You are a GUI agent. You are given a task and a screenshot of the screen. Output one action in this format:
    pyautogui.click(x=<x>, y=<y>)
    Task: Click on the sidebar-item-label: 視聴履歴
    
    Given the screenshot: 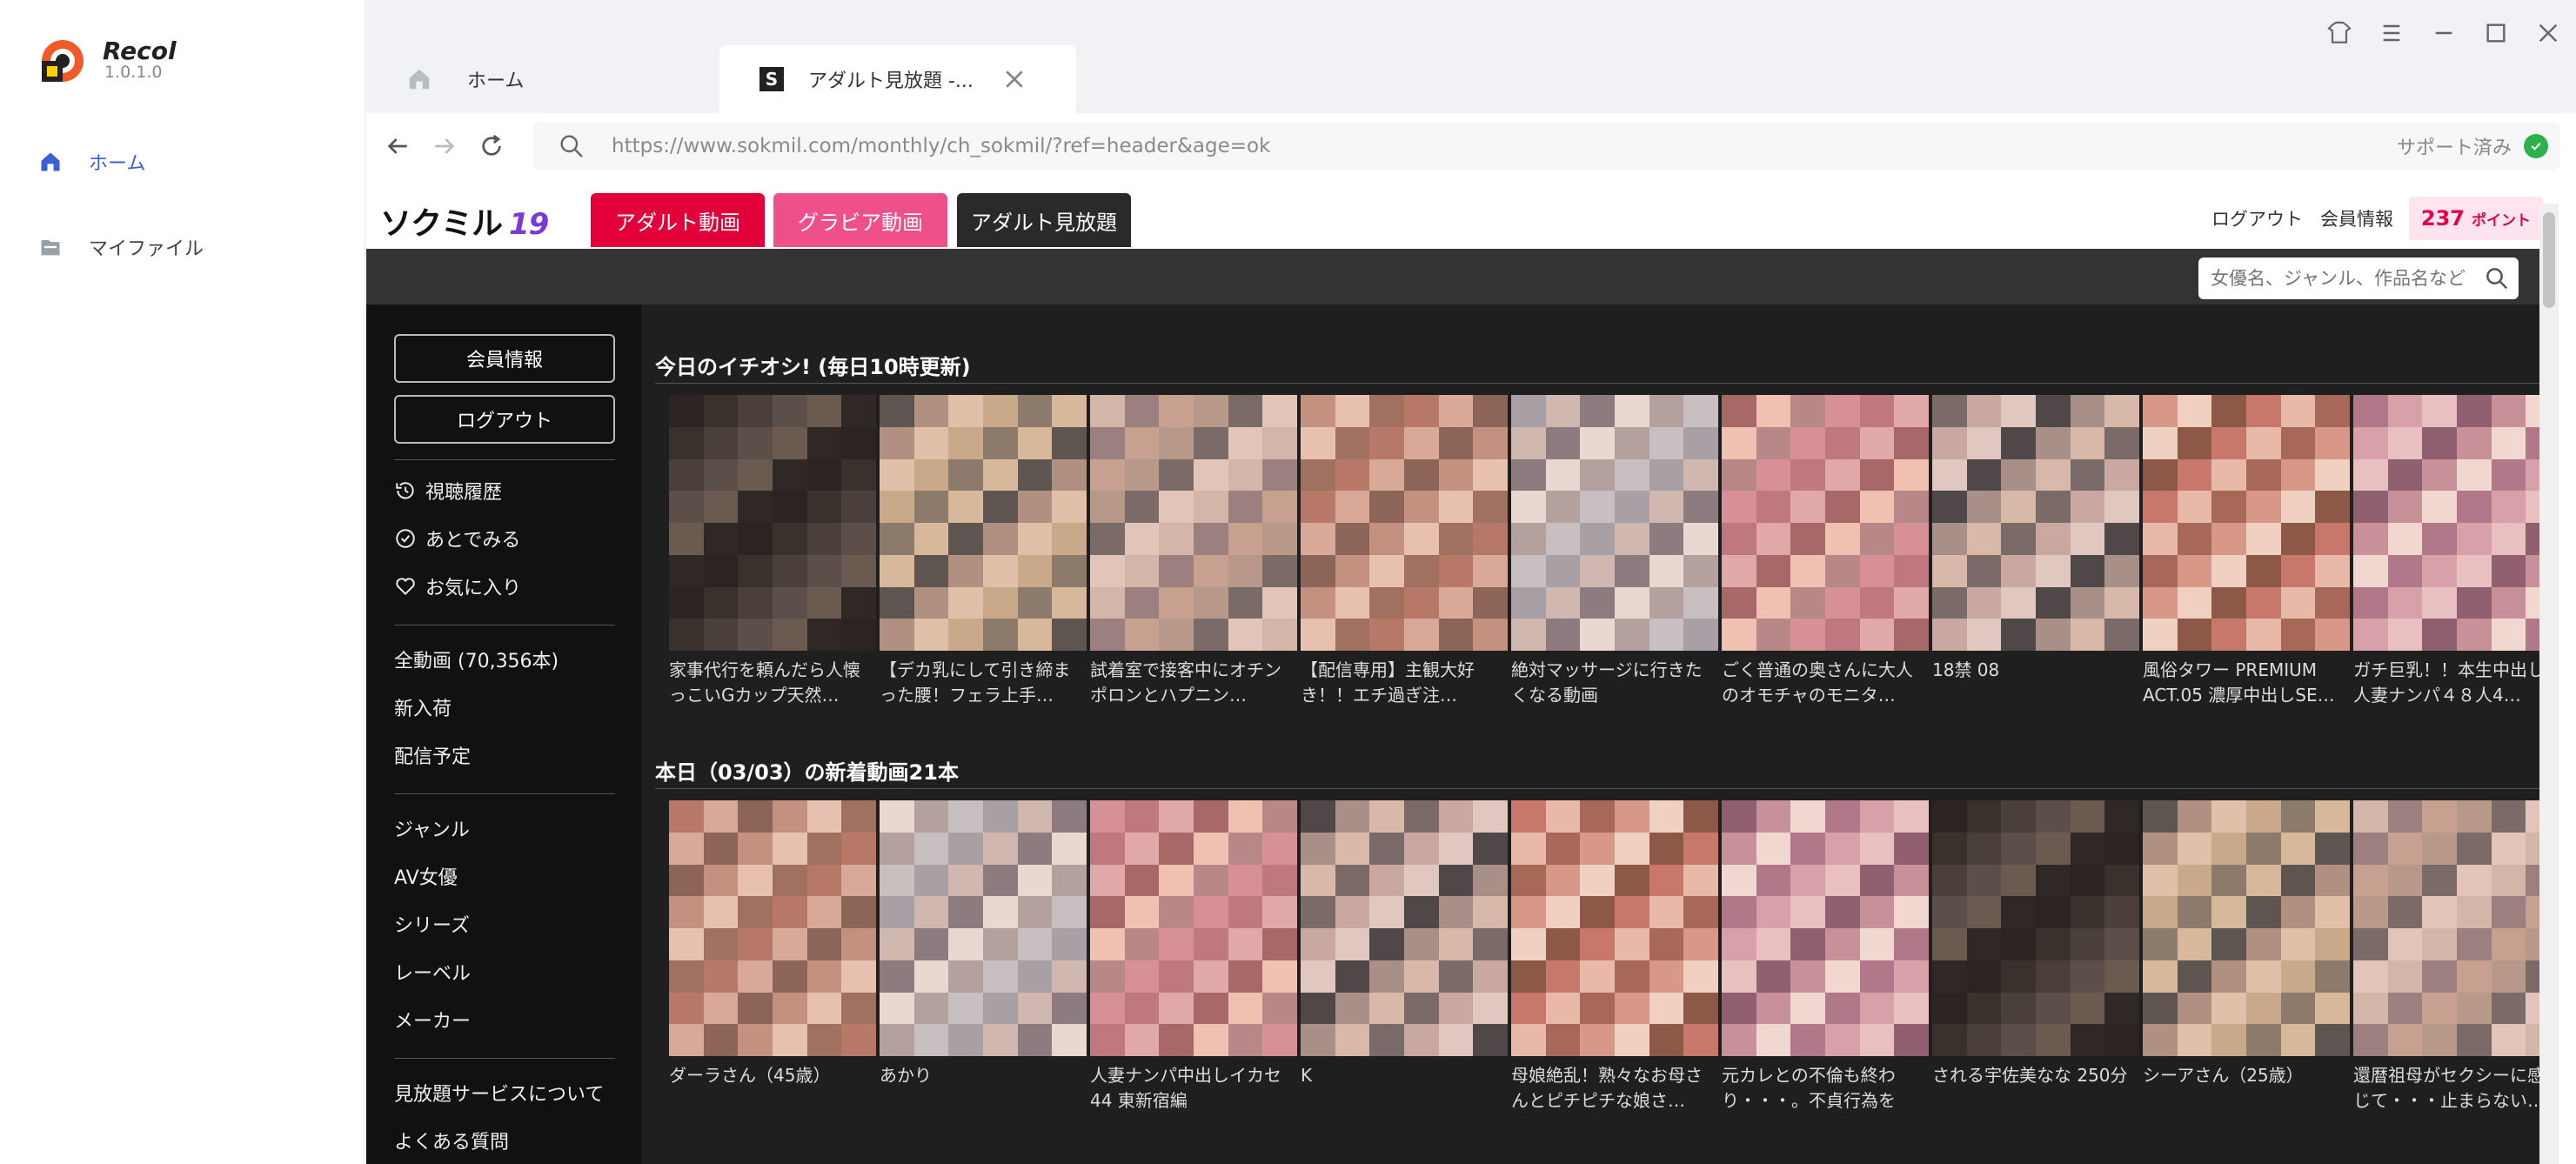 What is the action you would take?
    pyautogui.click(x=464, y=493)
    